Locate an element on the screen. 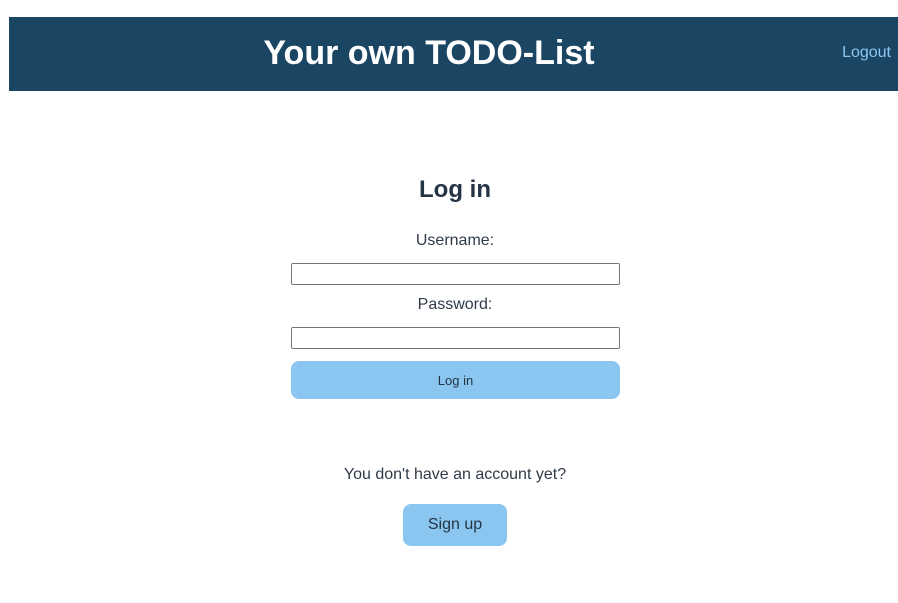  login-heading: Log in is located at coordinates (455, 189).